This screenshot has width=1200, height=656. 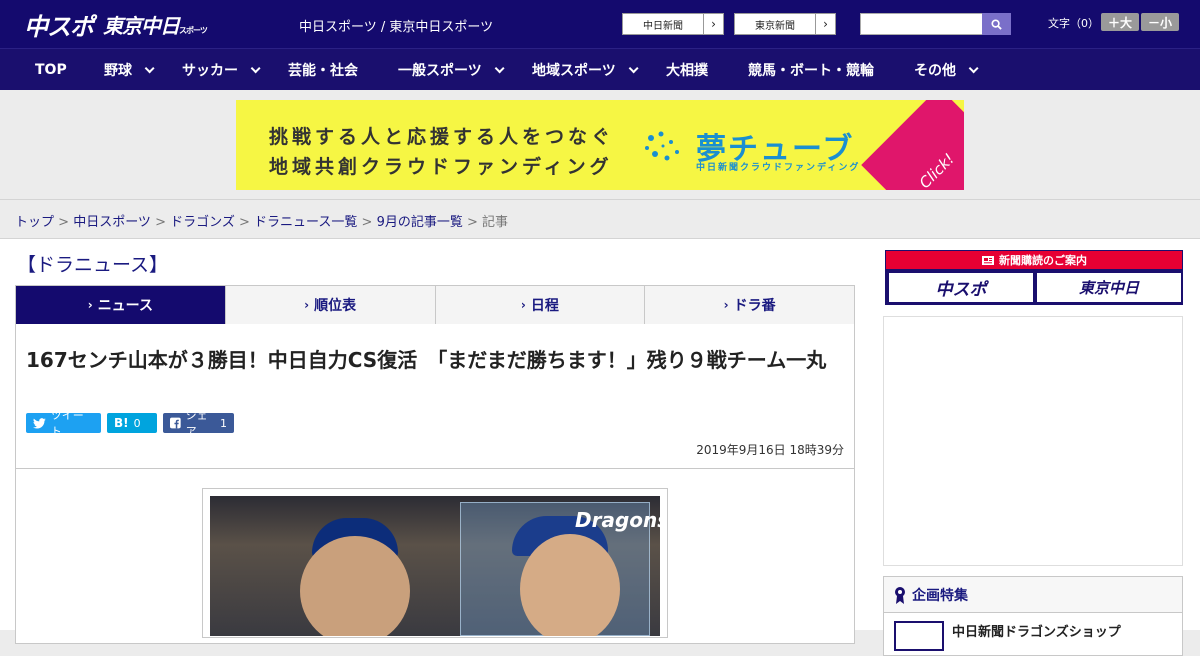 What do you see at coordinates (495, 222) in the screenshot?
I see `breadcrumb-current: 記事` at bounding box center [495, 222].